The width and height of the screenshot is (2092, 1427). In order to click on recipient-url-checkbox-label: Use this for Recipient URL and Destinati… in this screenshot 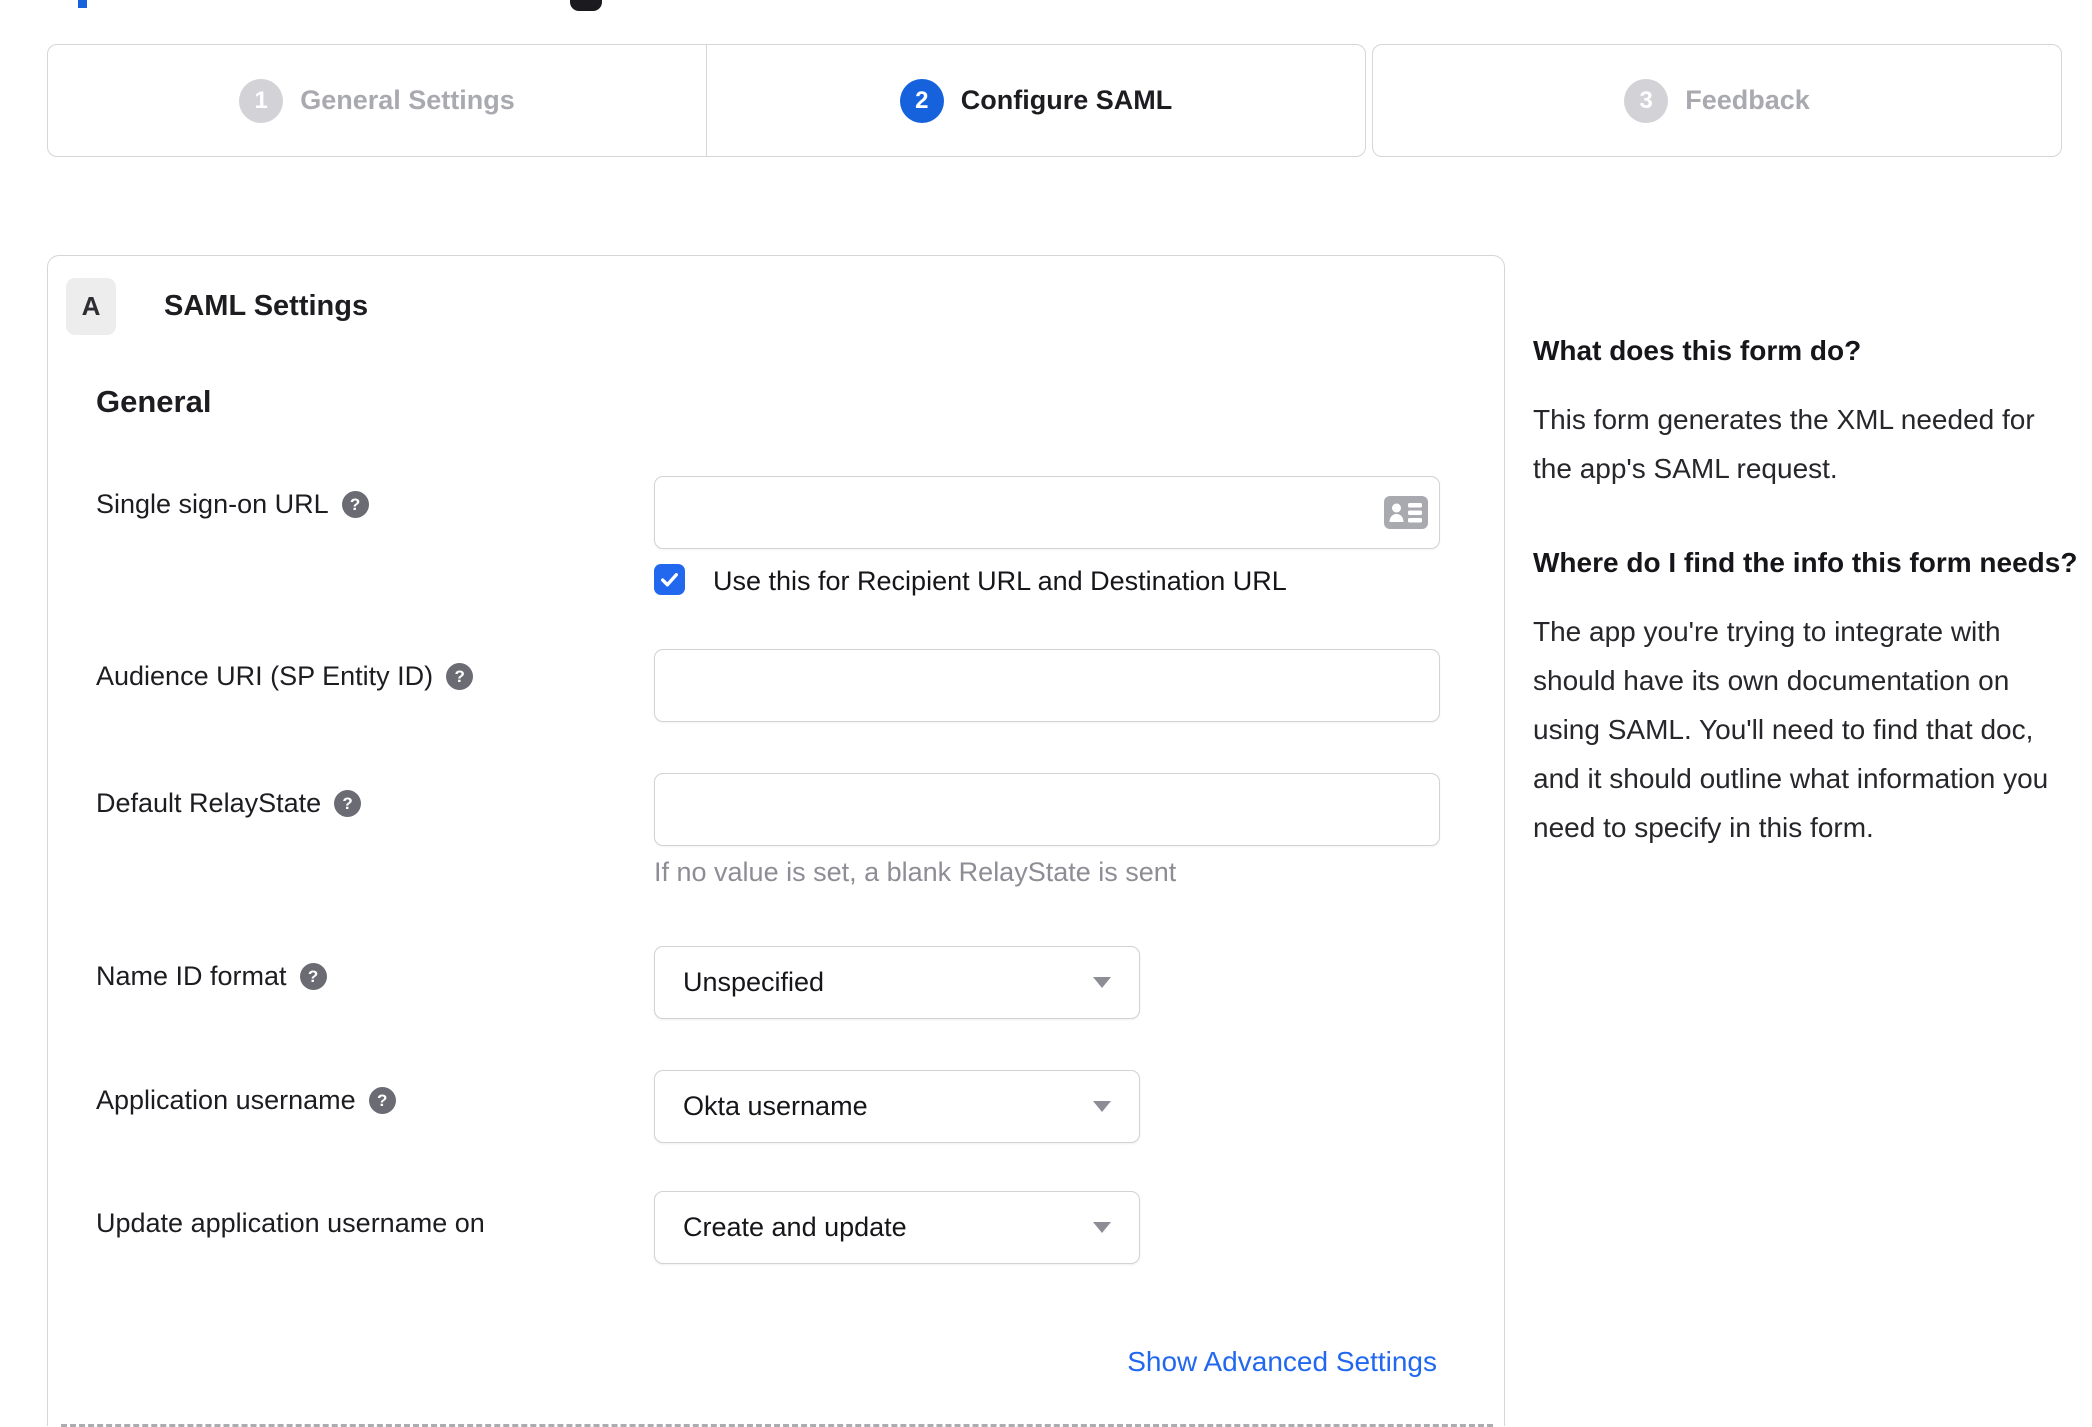, I will do `click(1000, 581)`.